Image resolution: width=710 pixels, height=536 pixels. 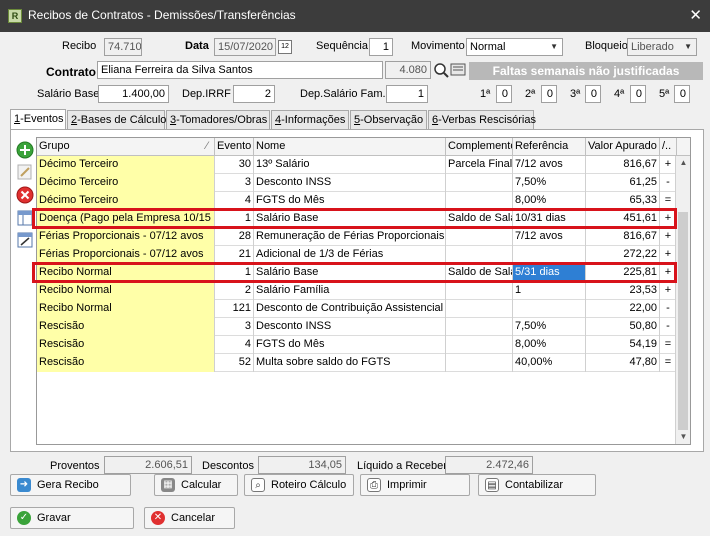 I want to click on cell-valor: 50,80, so click(x=623, y=327).